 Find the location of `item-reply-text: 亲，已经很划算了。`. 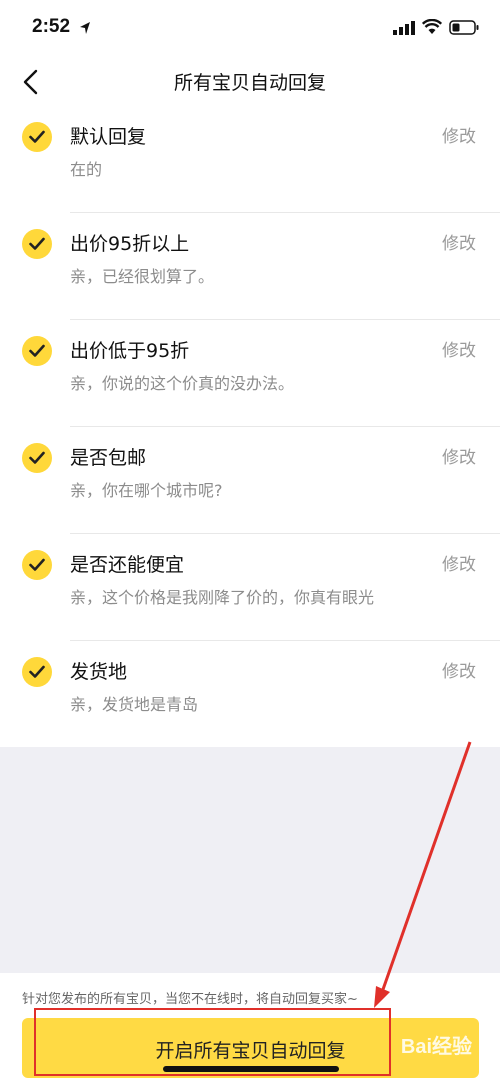

item-reply-text: 亲，已经很划算了。 is located at coordinates (142, 276).